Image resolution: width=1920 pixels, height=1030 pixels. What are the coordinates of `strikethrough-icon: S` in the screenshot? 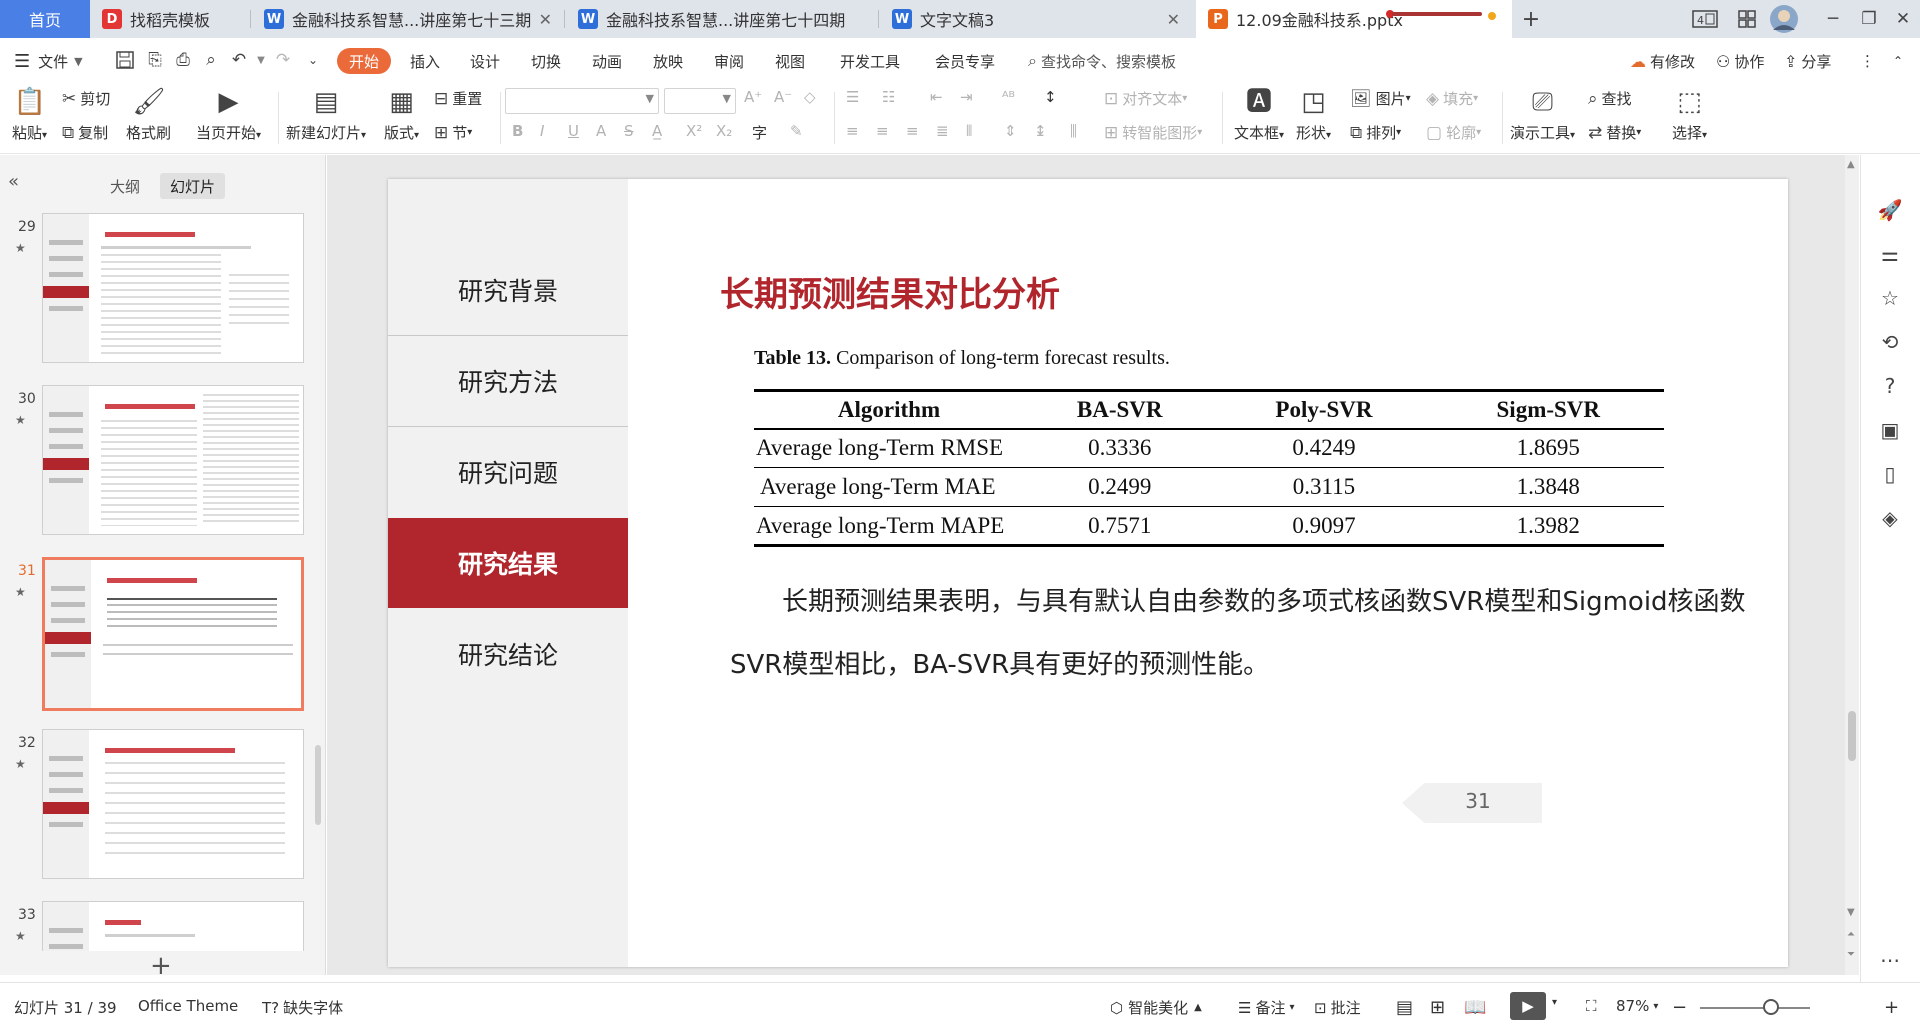 It's located at (629, 131).